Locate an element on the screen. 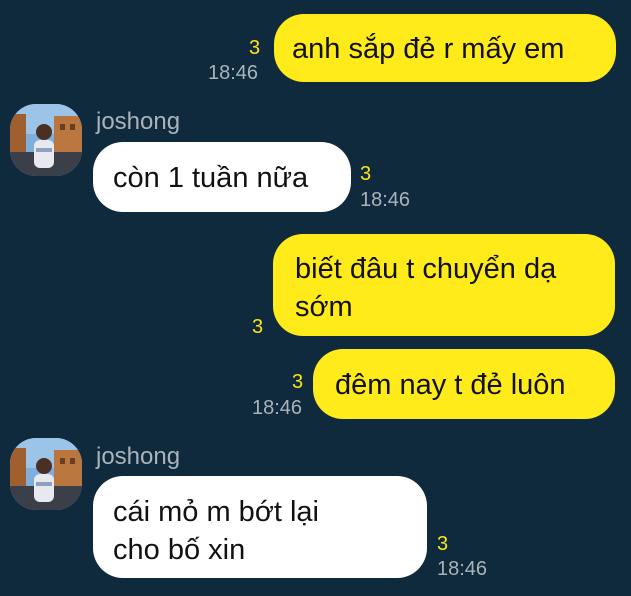 This screenshot has width=631, height=596. message-bubble: anh sắp đẻ r mấy em is located at coordinates (445, 48).